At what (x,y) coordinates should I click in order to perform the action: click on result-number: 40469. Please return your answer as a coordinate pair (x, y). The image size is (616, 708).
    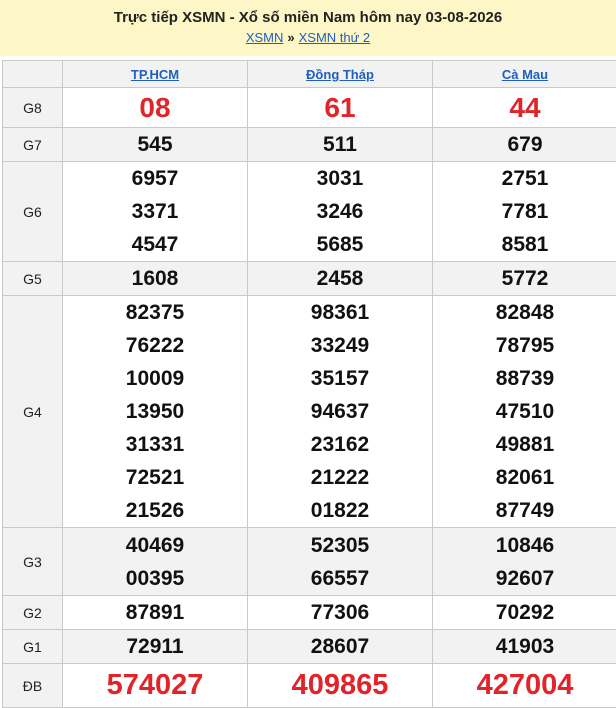
    Looking at the image, I should click on (155, 545).